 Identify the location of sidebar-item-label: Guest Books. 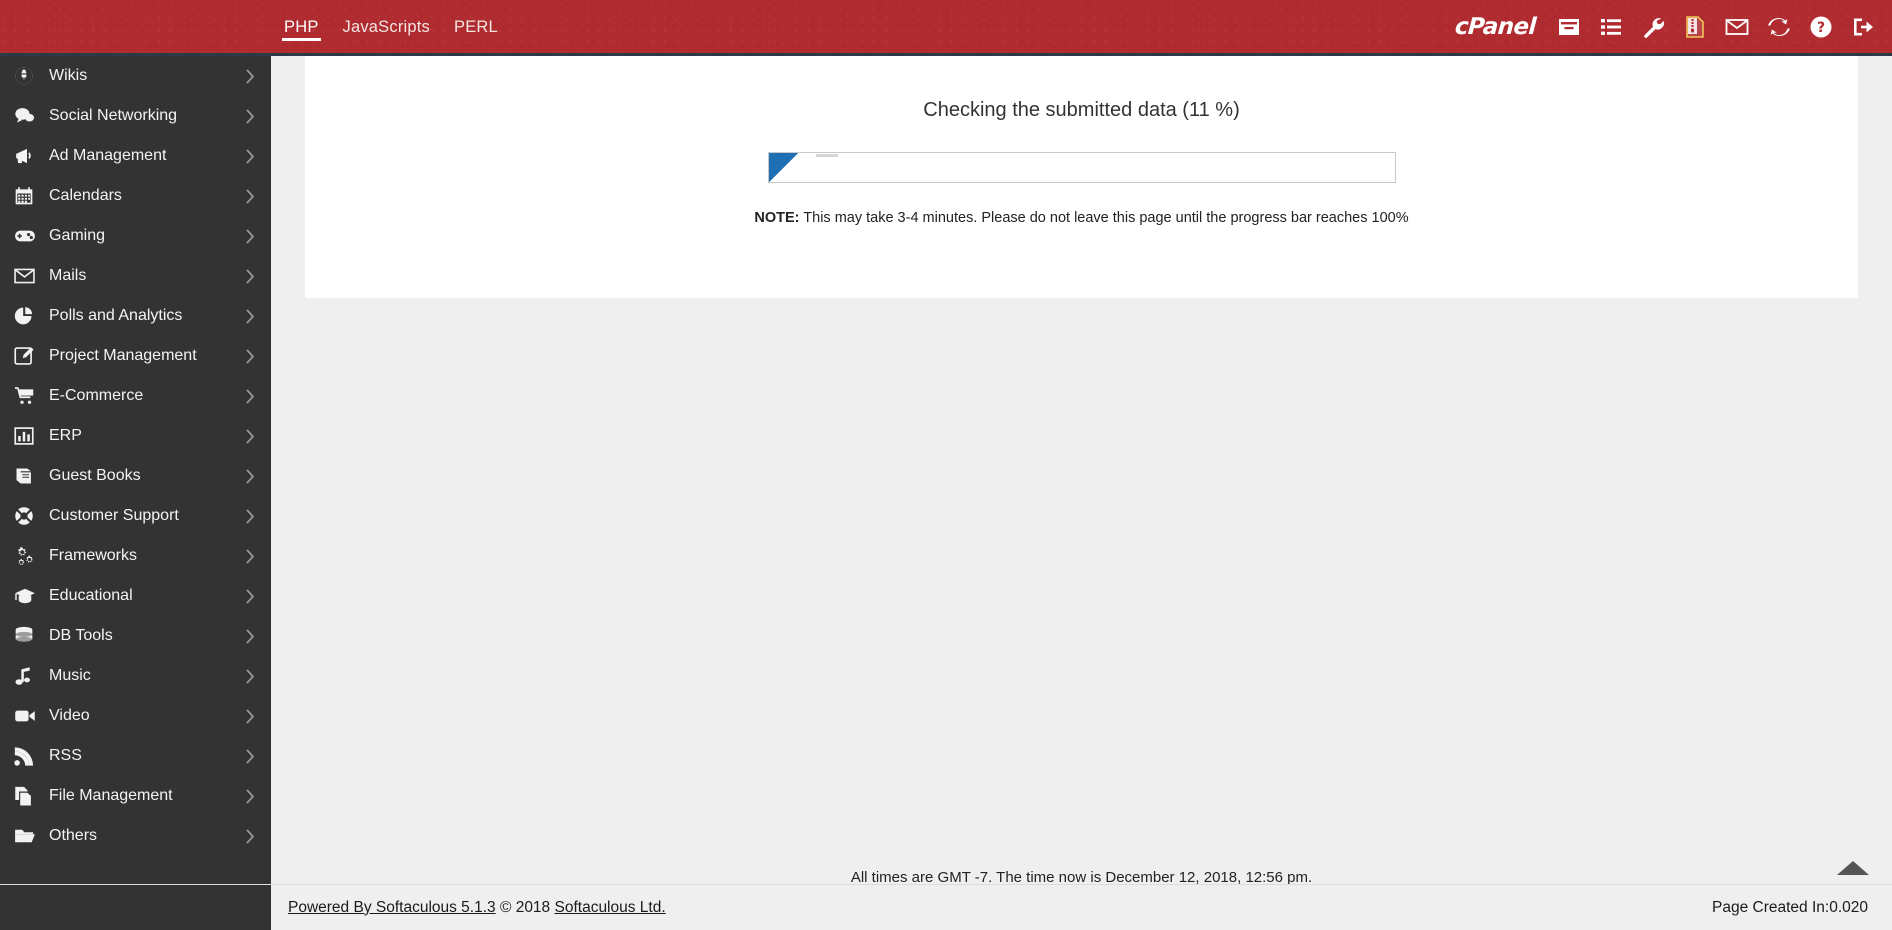
(95, 475).